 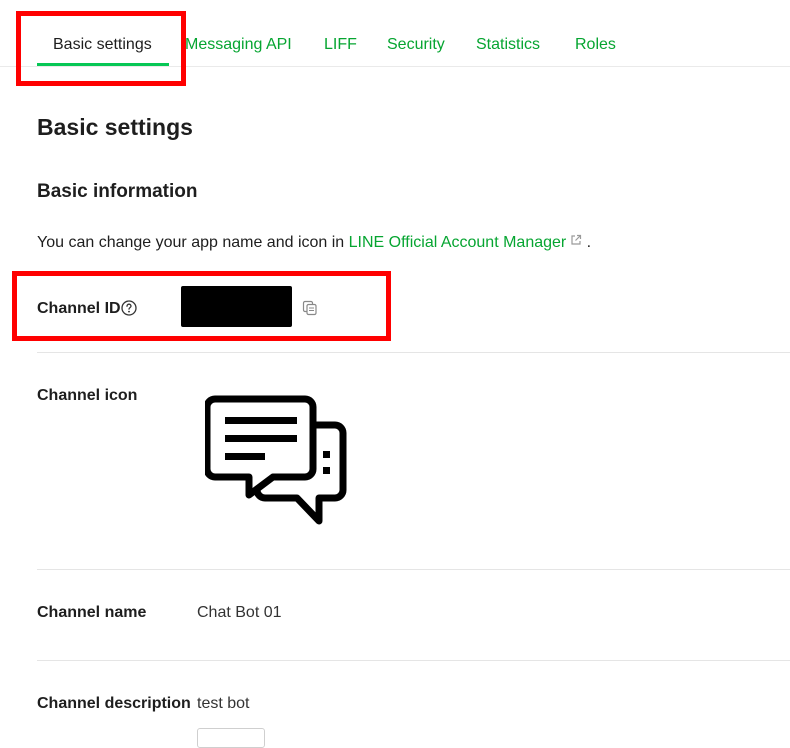 I want to click on channel-id-label: Channel ID, so click(x=79, y=308).